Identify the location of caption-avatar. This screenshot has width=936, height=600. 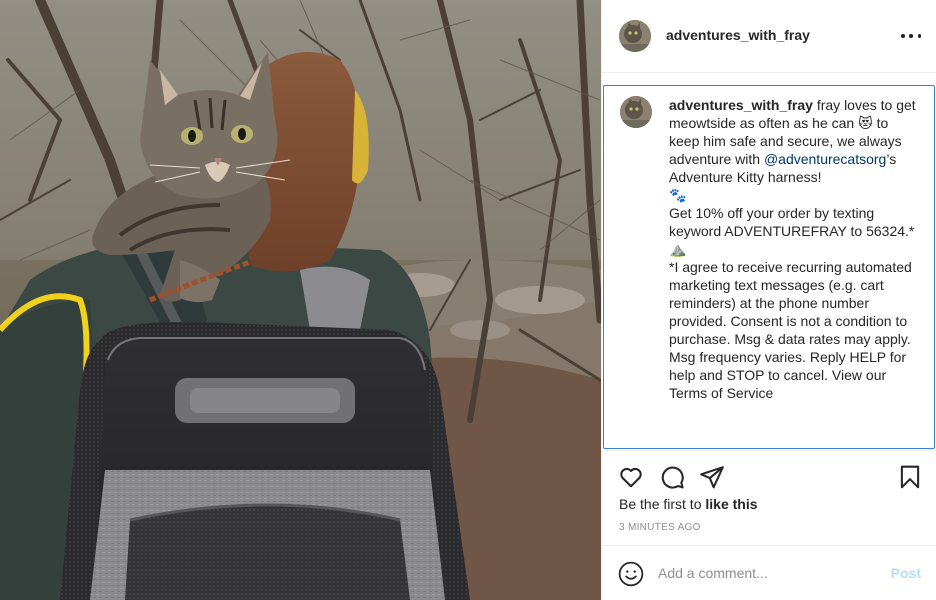
(636, 112).